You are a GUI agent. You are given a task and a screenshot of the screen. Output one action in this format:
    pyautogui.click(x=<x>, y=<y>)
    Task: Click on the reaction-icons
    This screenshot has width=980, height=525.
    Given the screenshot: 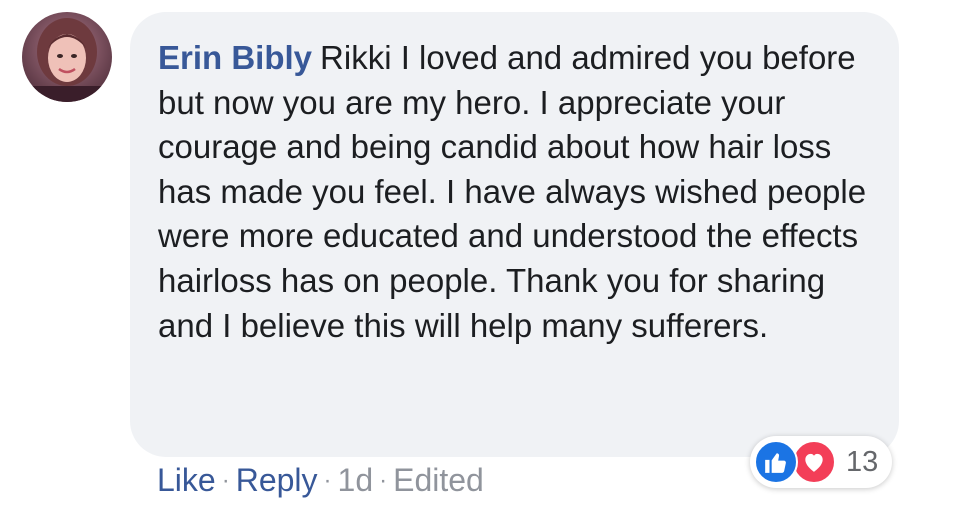 What is the action you would take?
    pyautogui.click(x=796, y=462)
    